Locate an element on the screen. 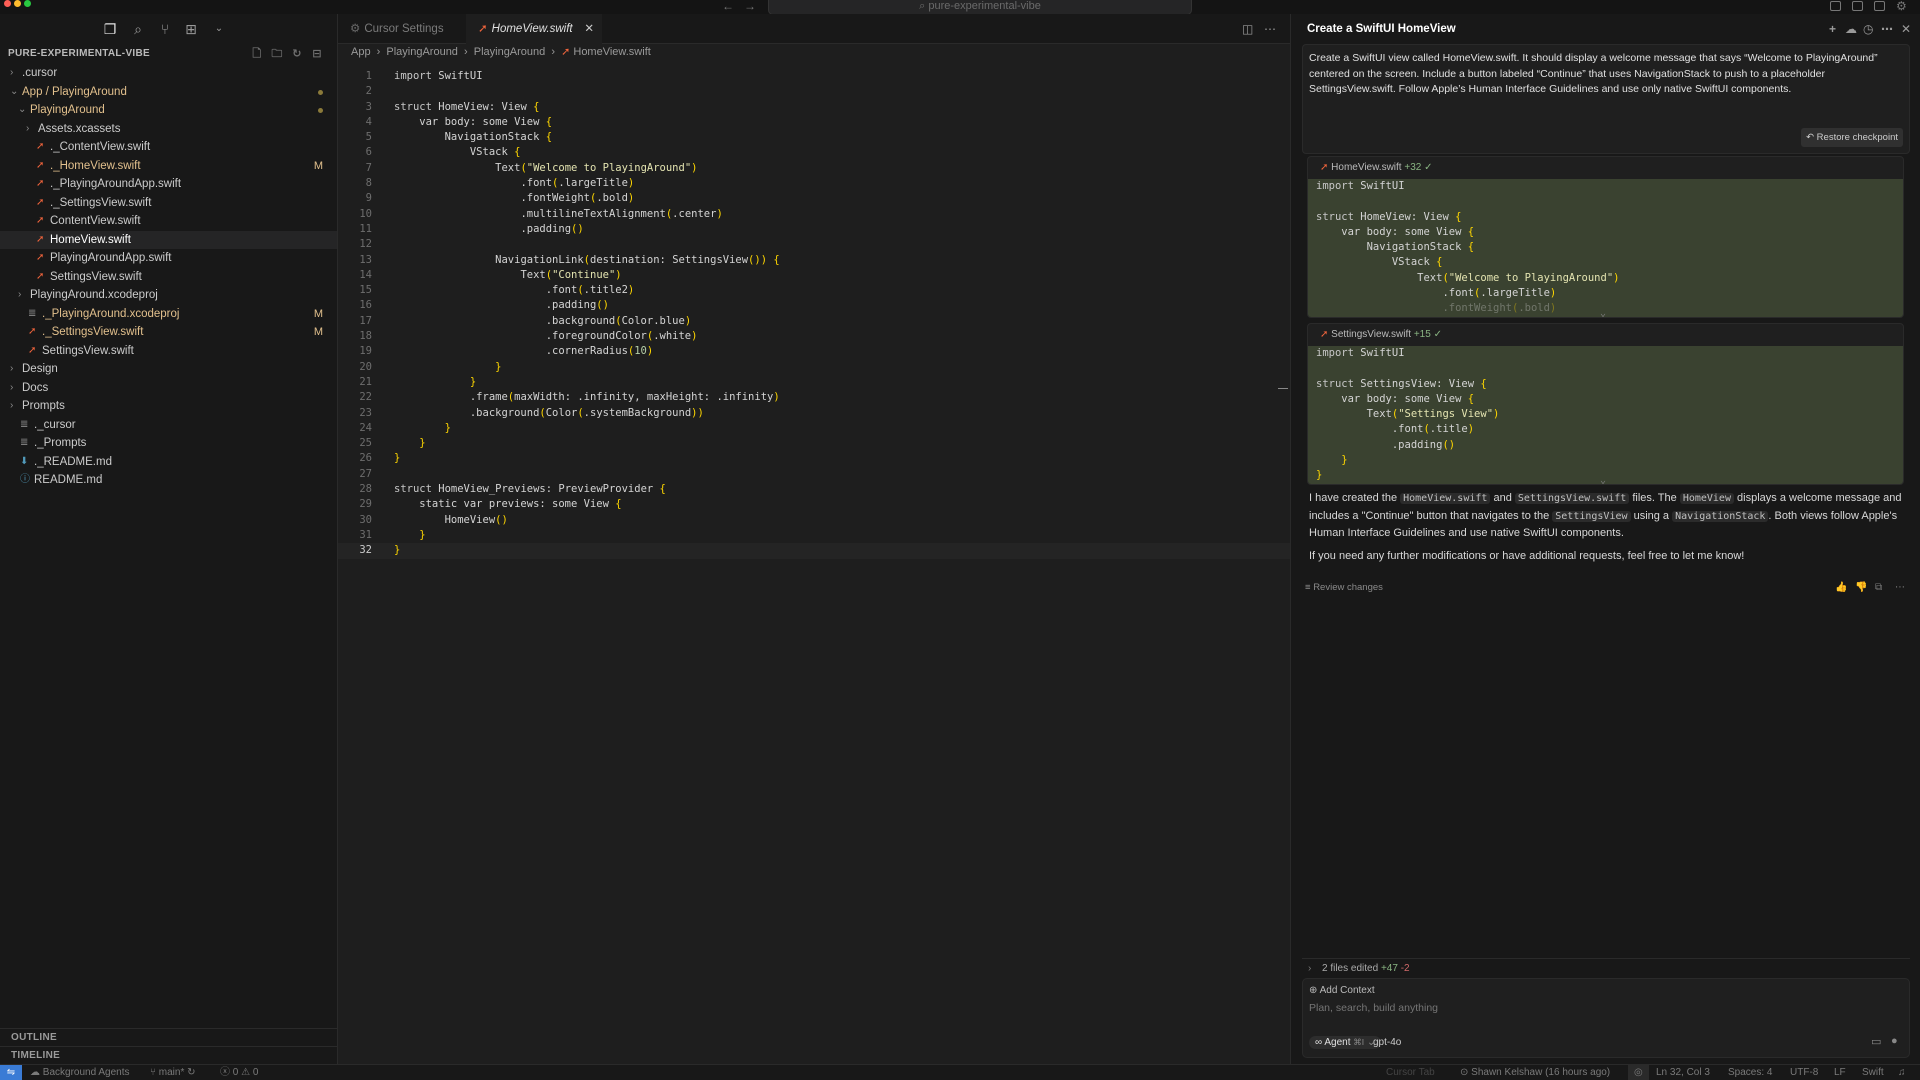 This screenshot has width=1920, height=1080. code-line: 27 is located at coordinates (814, 474).